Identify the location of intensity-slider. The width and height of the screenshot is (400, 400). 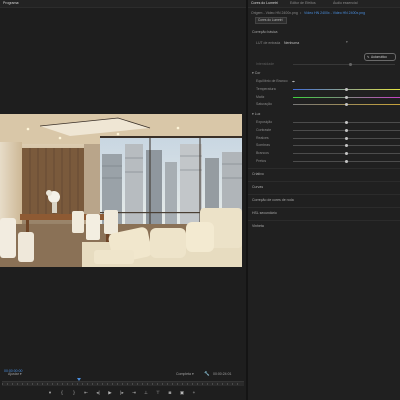
(344, 64).